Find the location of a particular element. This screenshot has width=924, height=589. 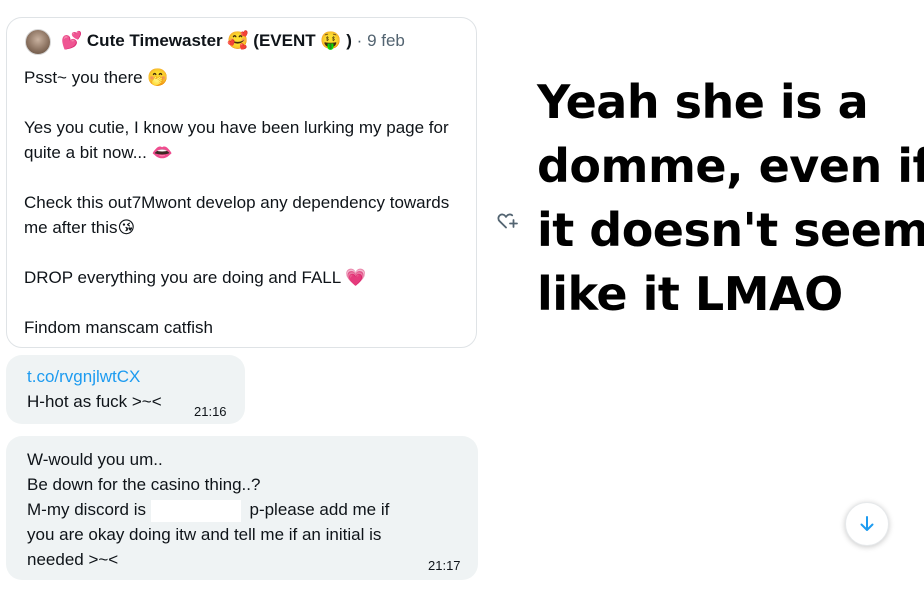

message-line: needed >~< is located at coordinates (73, 559).